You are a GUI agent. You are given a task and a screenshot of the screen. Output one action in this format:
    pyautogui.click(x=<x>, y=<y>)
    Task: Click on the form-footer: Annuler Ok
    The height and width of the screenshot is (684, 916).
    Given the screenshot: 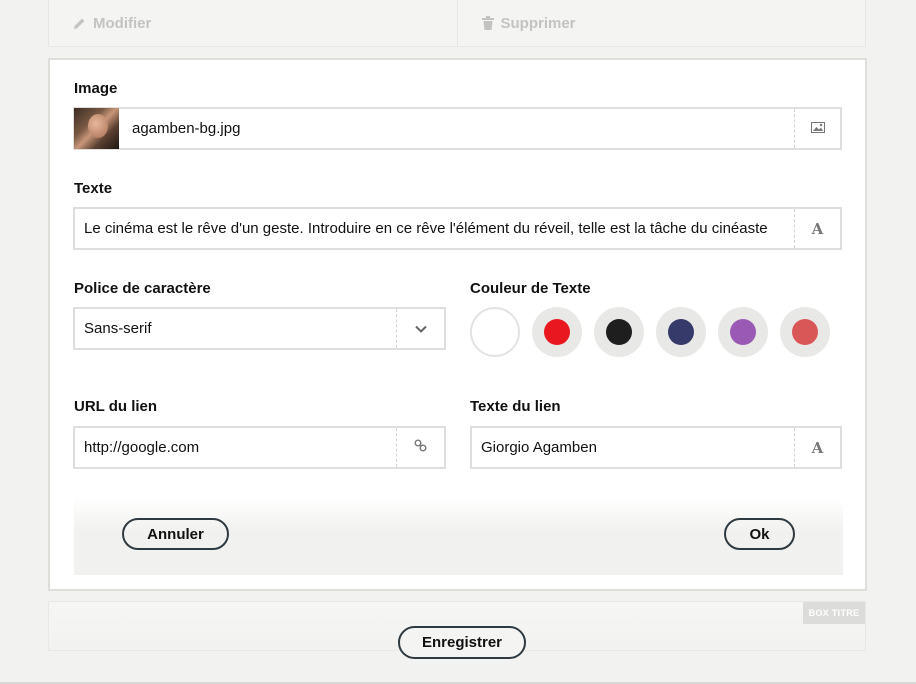 What is the action you would take?
    pyautogui.click(x=458, y=536)
    